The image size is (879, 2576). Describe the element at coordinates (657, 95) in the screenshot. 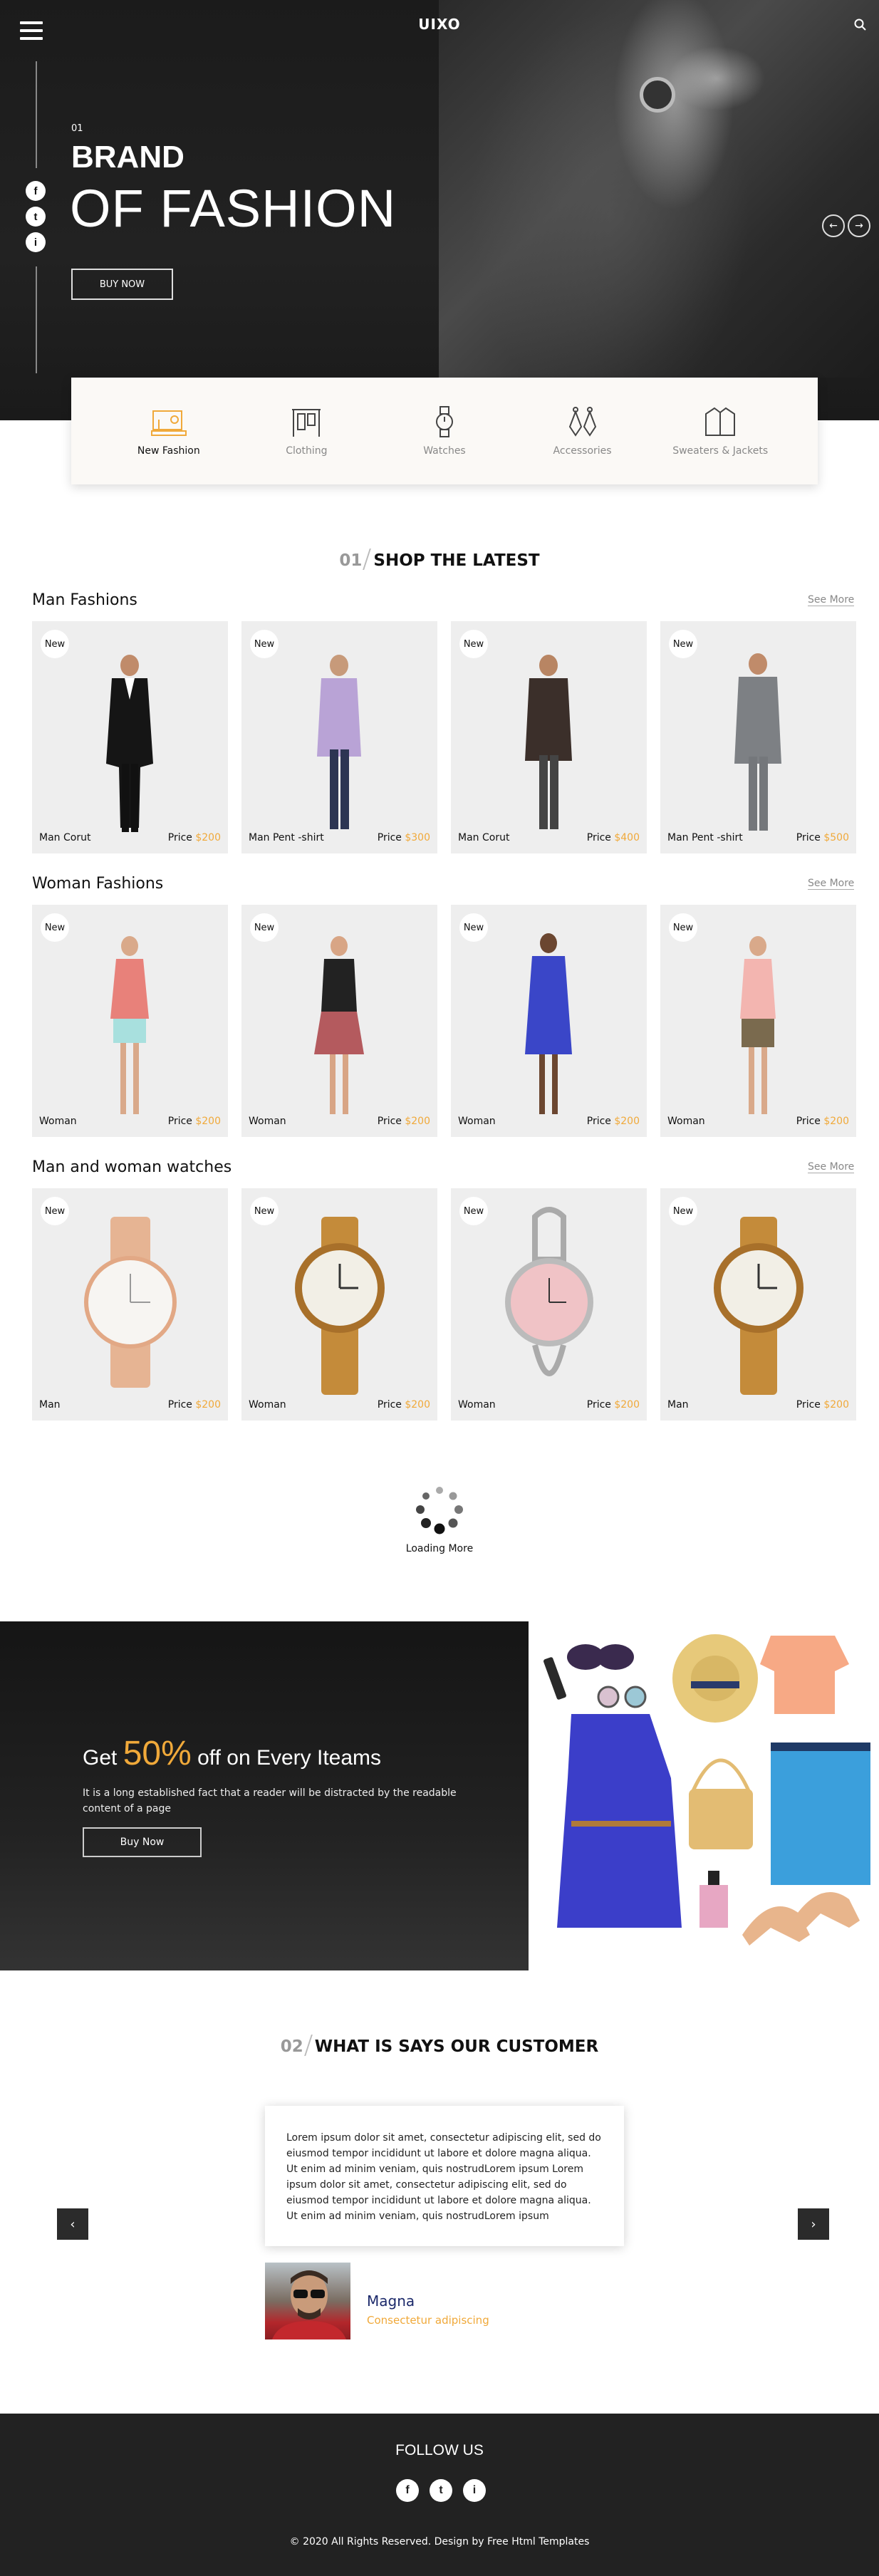

I see `hero-watch-graphic` at that location.